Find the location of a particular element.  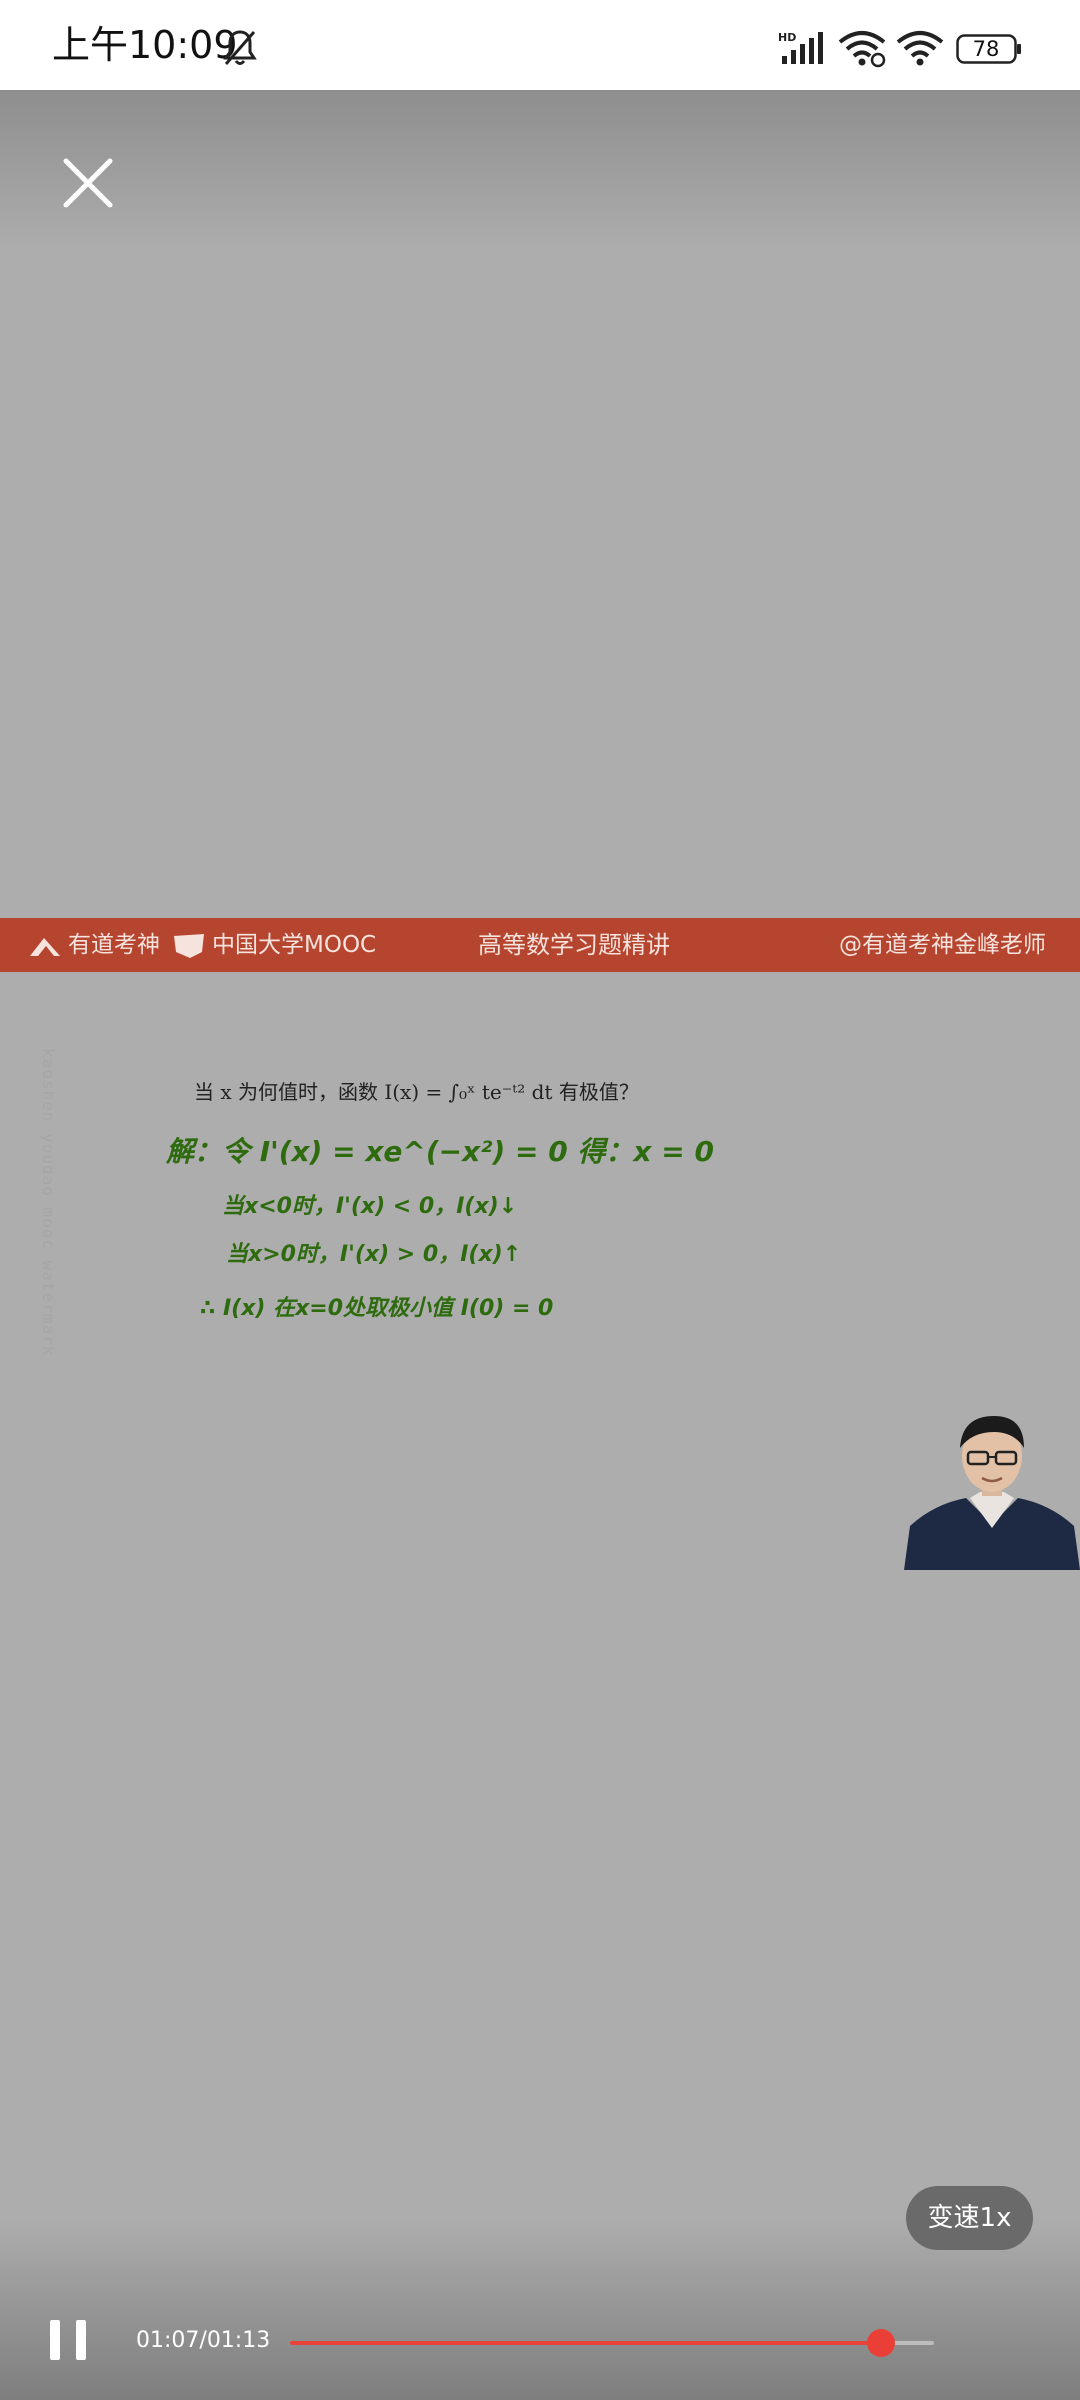

video-banner: 有道考神 中国大学MOOC 高等数学习题精讲 @有道考神金峰老师 is located at coordinates (540, 945).